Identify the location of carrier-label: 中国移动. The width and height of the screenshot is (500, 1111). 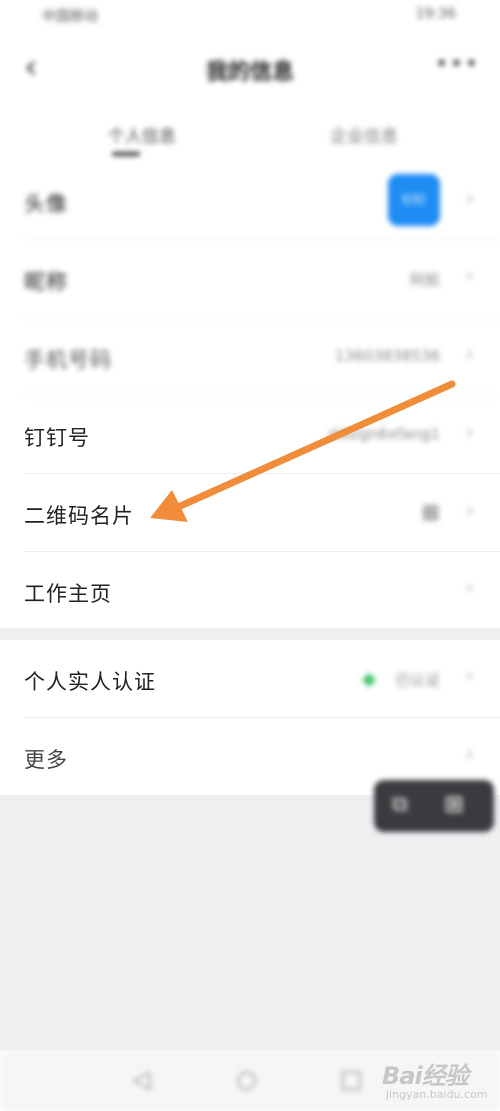
(70, 17).